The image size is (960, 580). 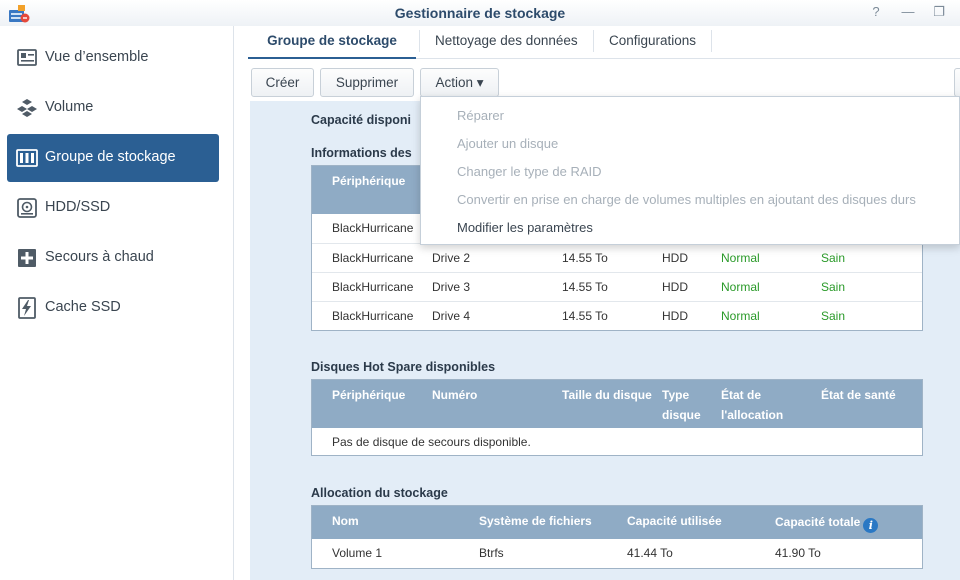 What do you see at coordinates (506, 42) in the screenshot?
I see `tab-data-scrubbing: Nettoyage des données` at bounding box center [506, 42].